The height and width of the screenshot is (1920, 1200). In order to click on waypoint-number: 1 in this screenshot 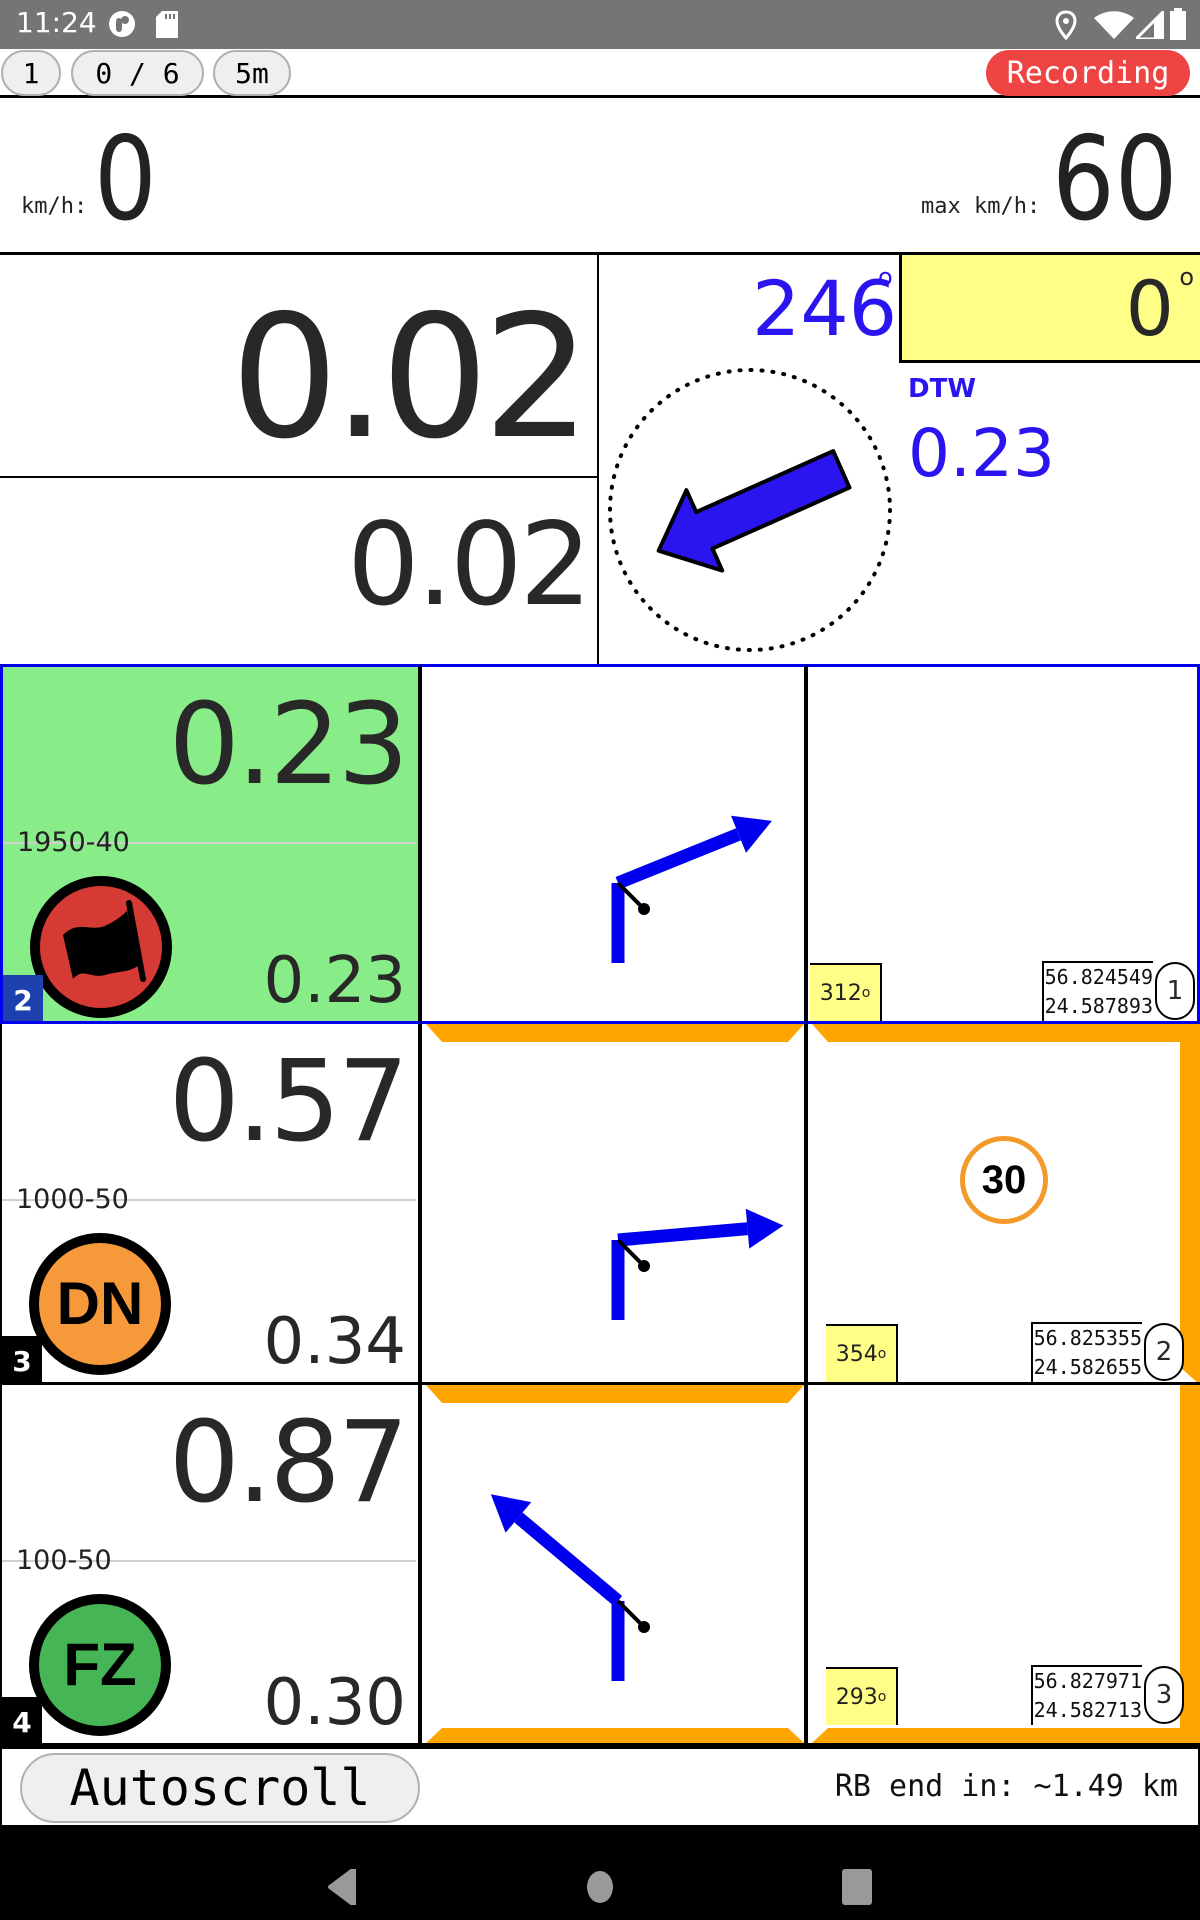, I will do `click(1175, 991)`.